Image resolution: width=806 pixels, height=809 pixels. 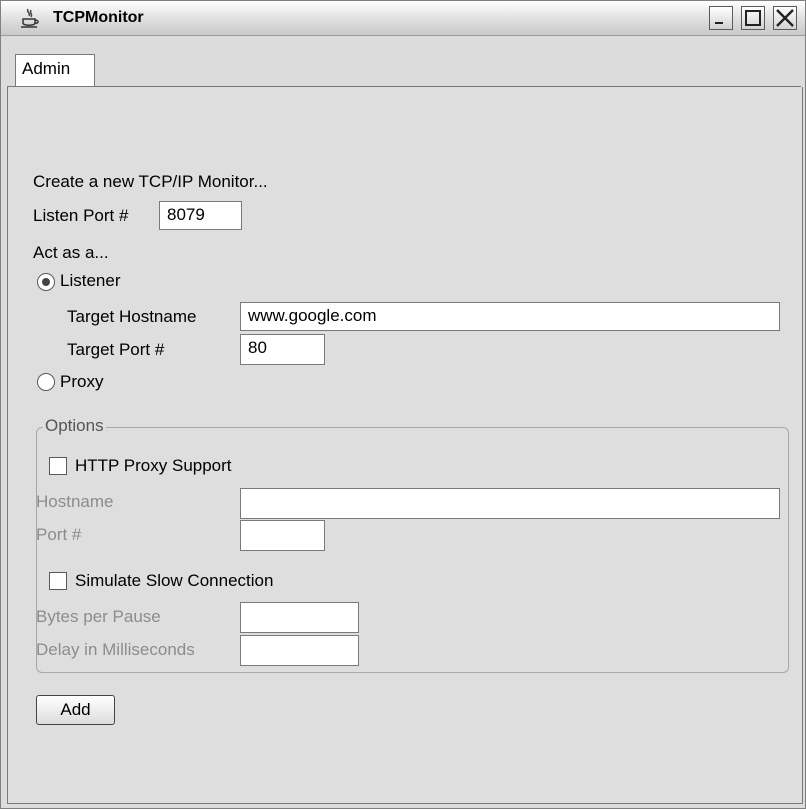 What do you see at coordinates (58, 581) in the screenshot?
I see `slow-connection-checkbox` at bounding box center [58, 581].